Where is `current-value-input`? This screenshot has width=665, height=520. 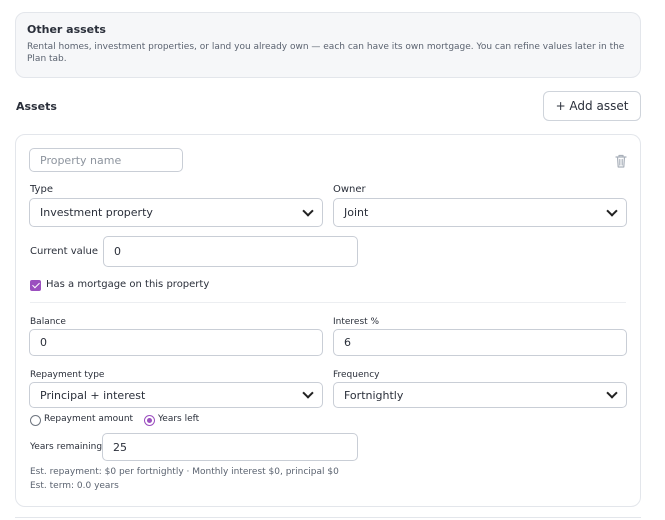
current-value-input is located at coordinates (230, 251).